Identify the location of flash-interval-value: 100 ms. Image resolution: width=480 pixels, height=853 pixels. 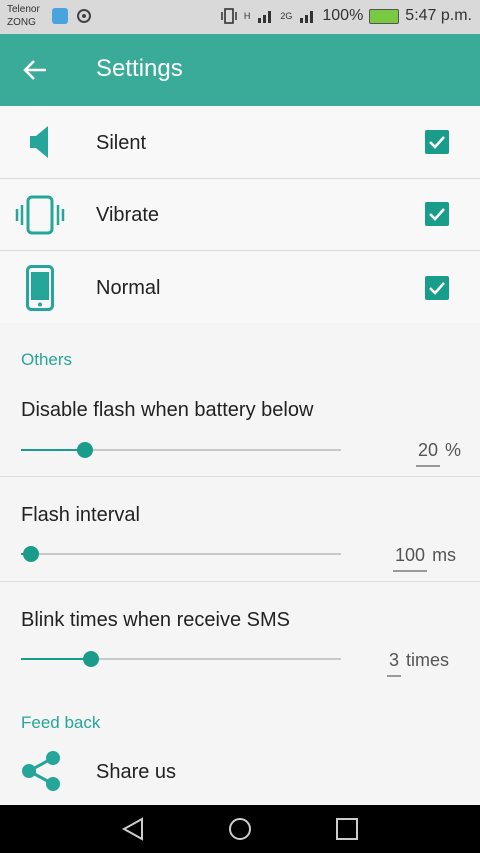
(424, 558).